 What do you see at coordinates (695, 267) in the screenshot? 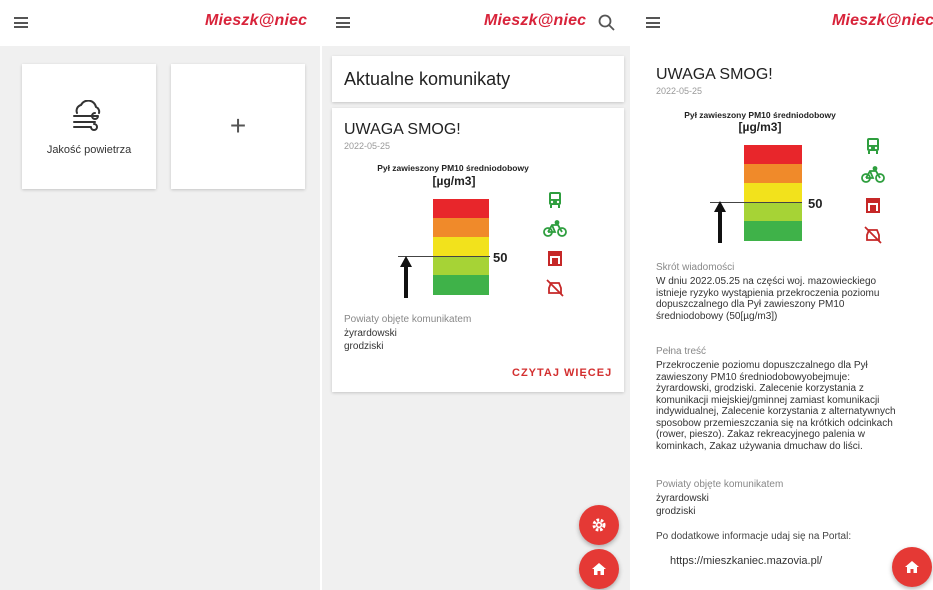
I see `summary-label: Skrót wiadomości` at bounding box center [695, 267].